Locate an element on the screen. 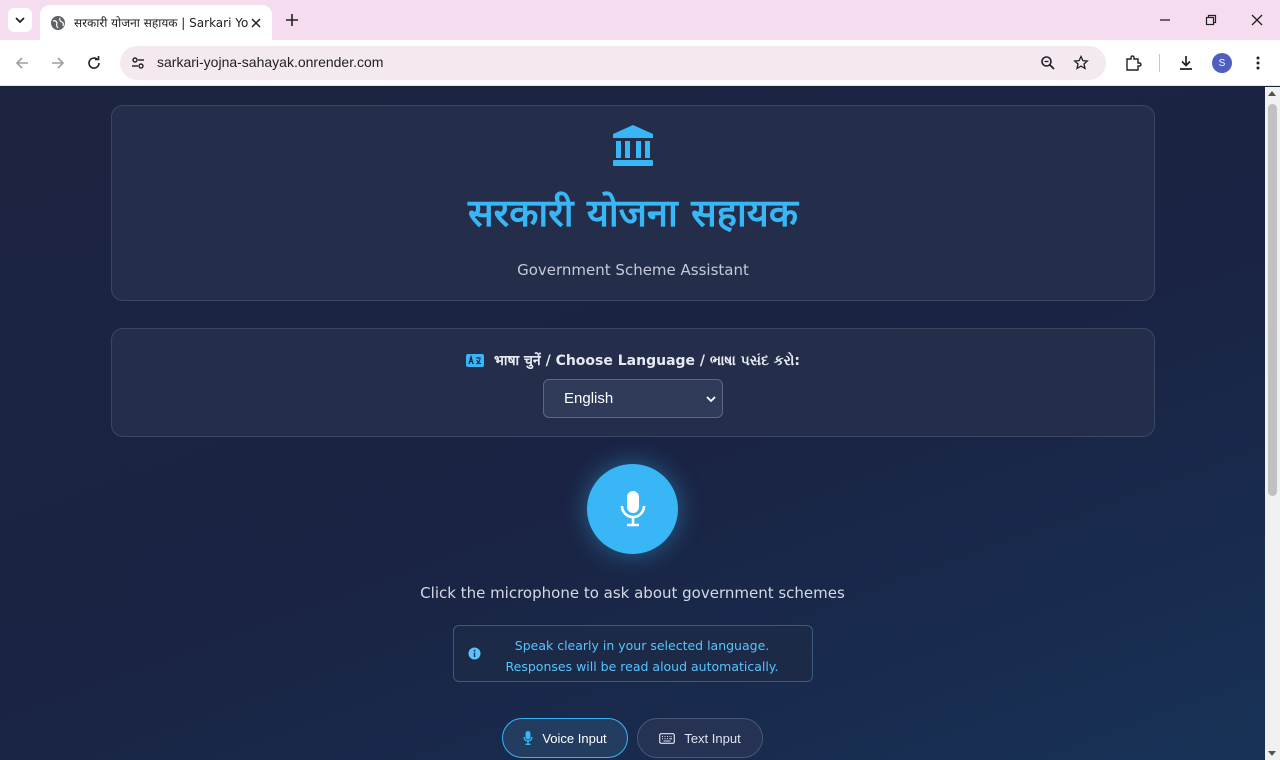 The height and width of the screenshot is (760, 1280). downloads-button is located at coordinates (1186, 63).